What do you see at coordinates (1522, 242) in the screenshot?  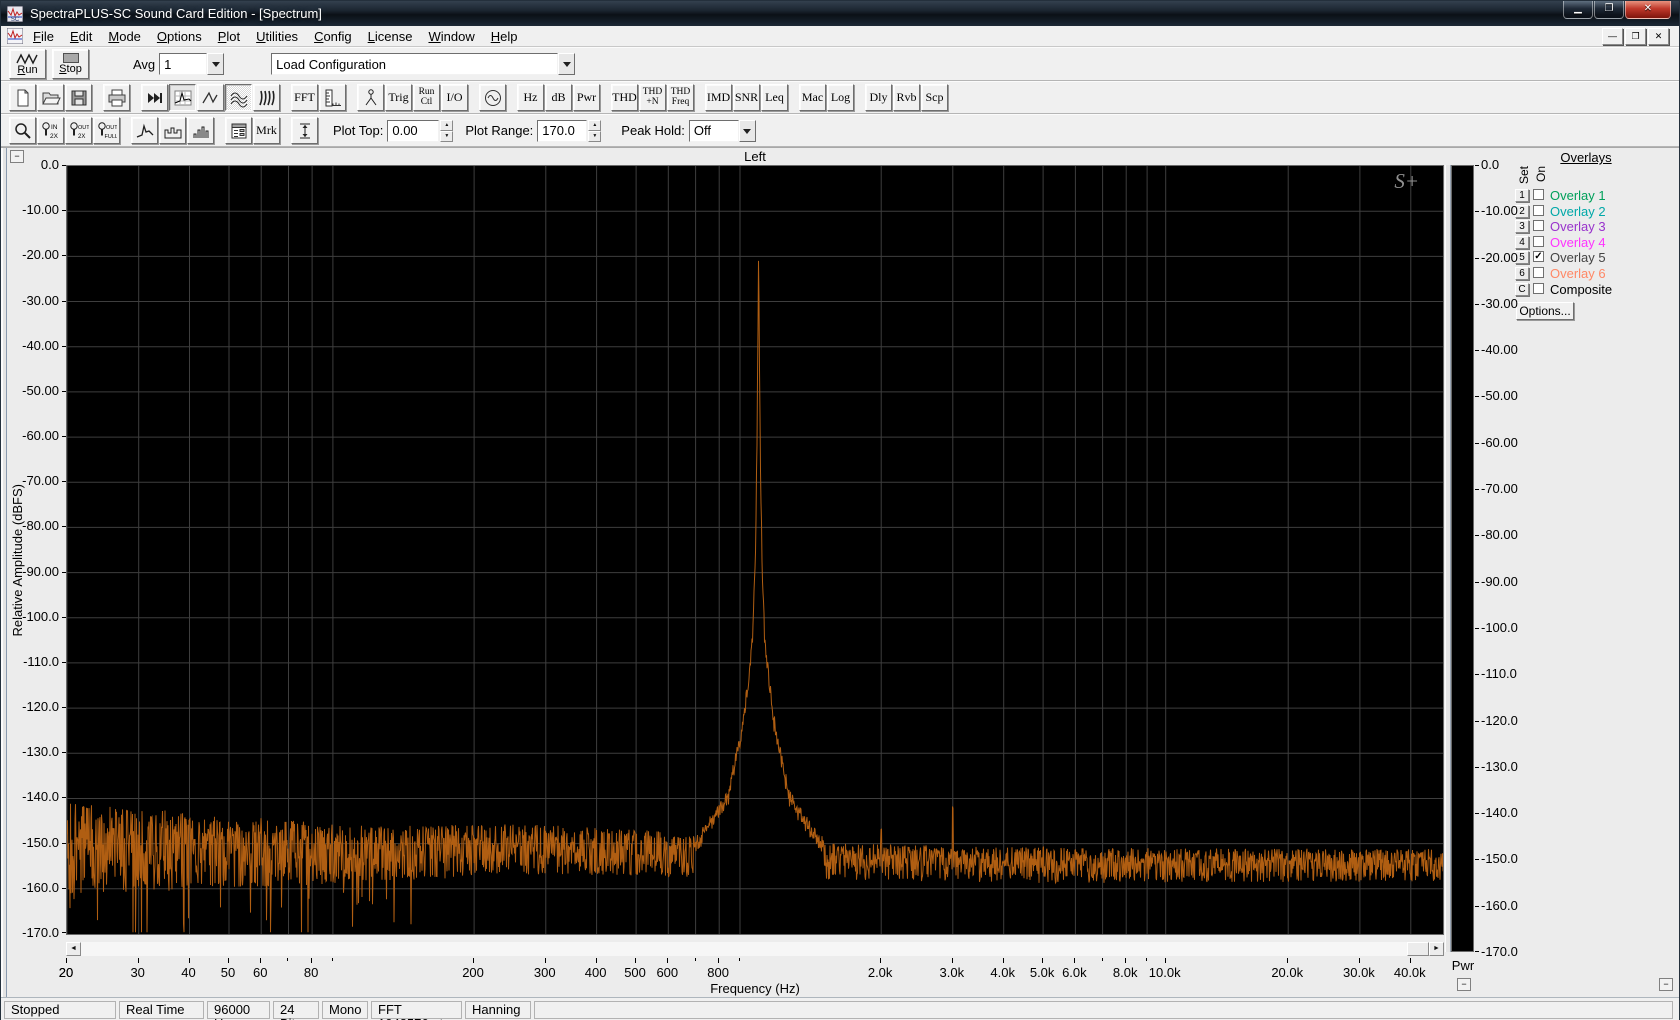 I see `overlay-set-button-4: 4` at bounding box center [1522, 242].